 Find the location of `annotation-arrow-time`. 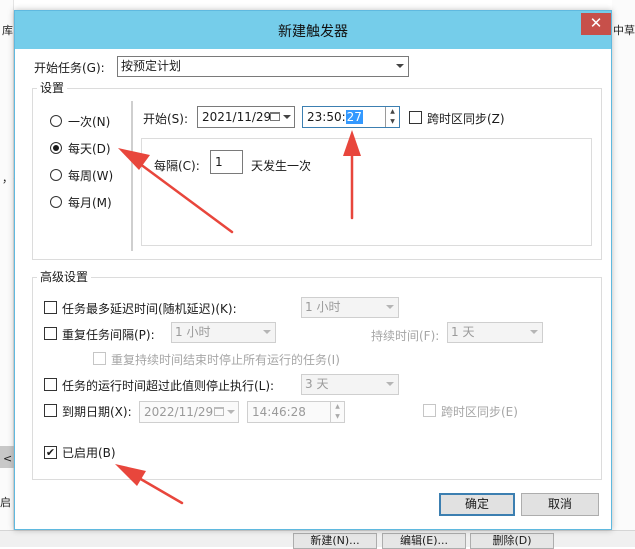

annotation-arrow-time is located at coordinates (352, 175).